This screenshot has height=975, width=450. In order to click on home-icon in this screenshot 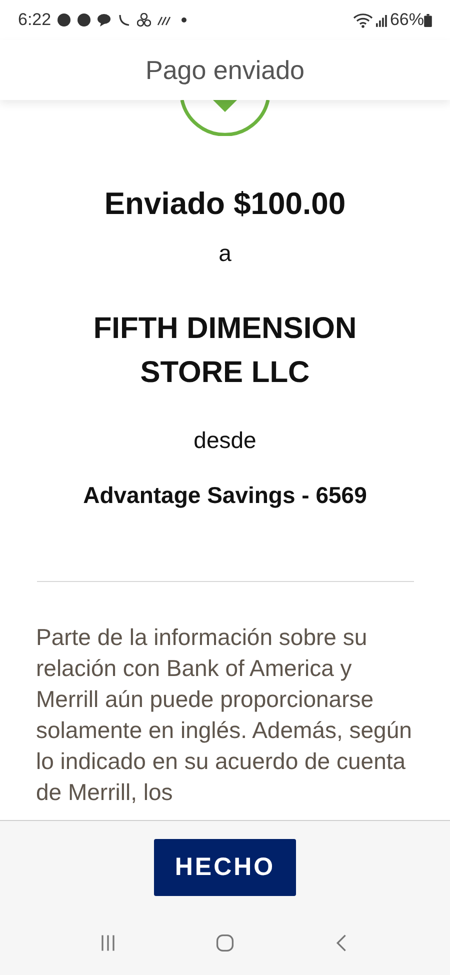, I will do `click(225, 943)`.